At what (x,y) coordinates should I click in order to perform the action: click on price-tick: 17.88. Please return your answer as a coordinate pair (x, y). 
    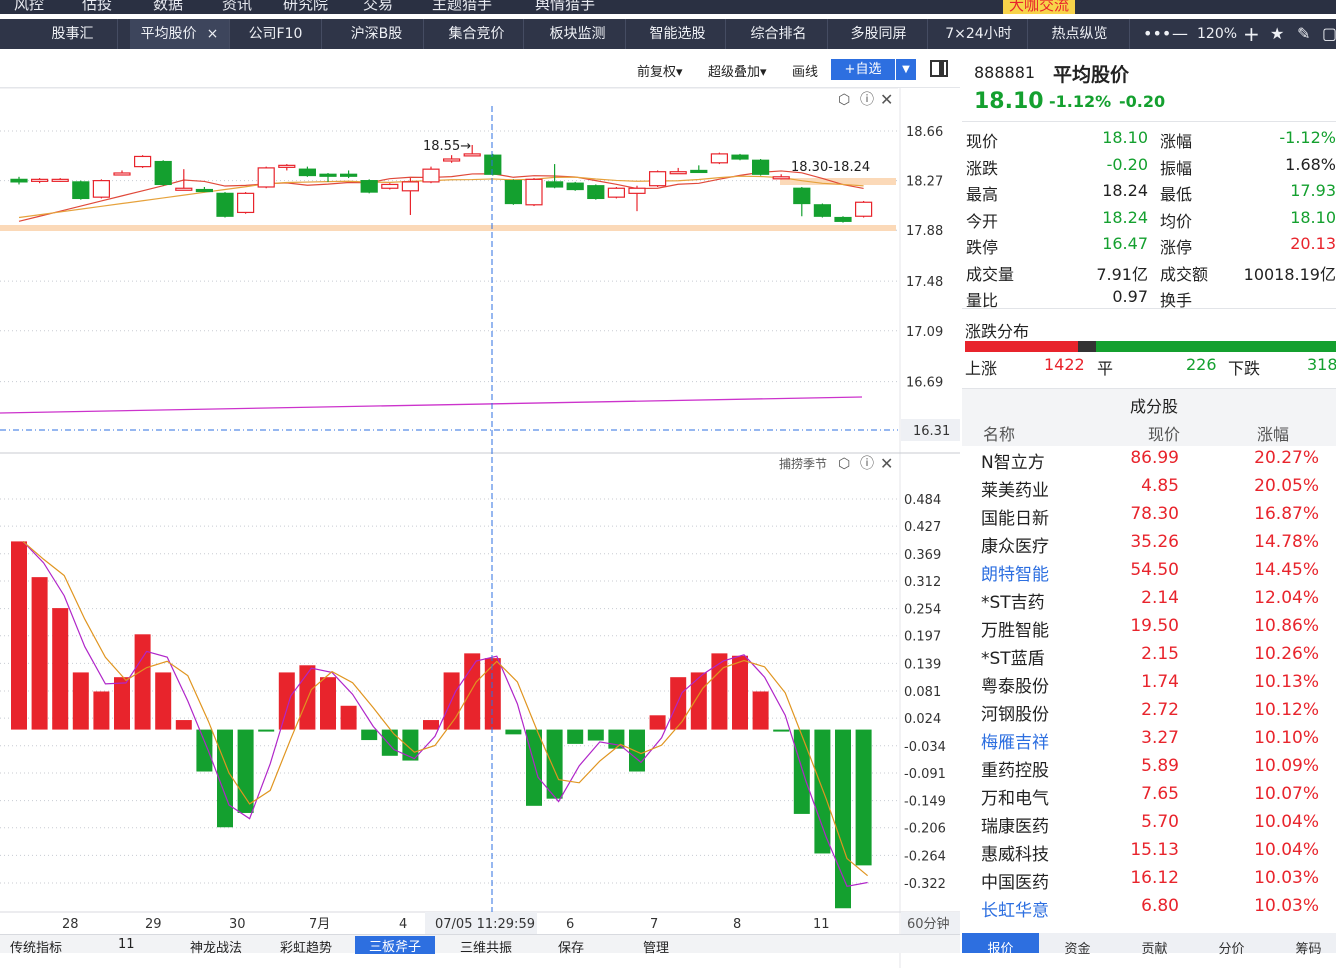
    Looking at the image, I should click on (924, 231).